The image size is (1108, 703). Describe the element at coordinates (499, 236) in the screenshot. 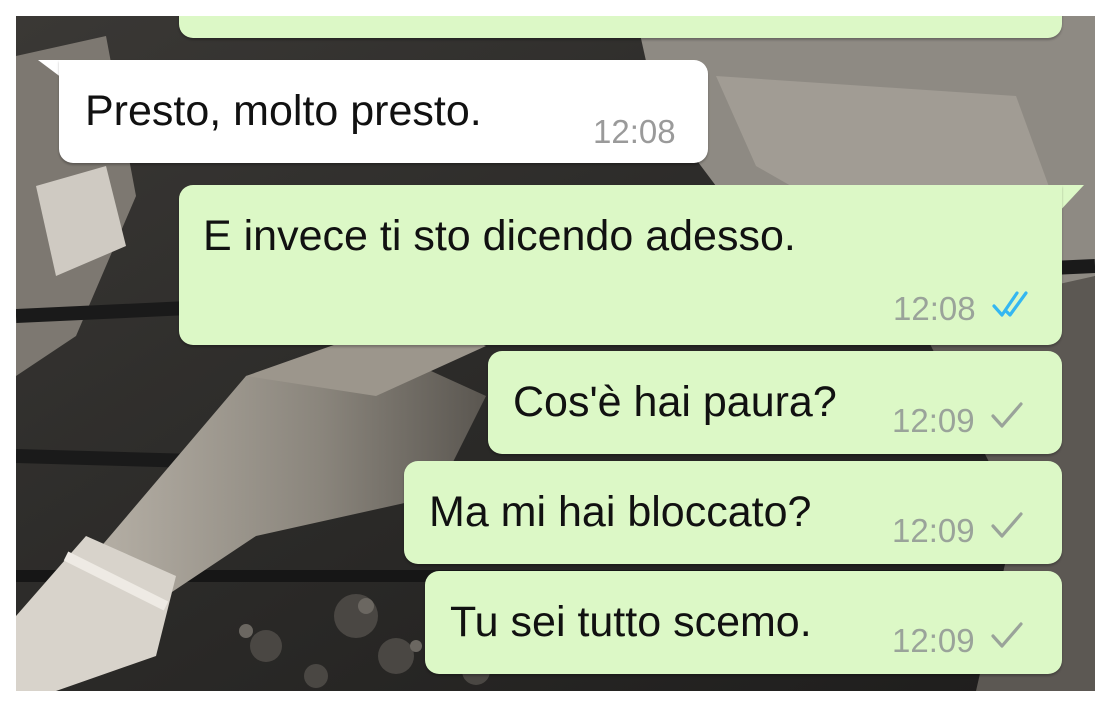

I see `message-text: E invece ti sto dicendo adesso.` at that location.